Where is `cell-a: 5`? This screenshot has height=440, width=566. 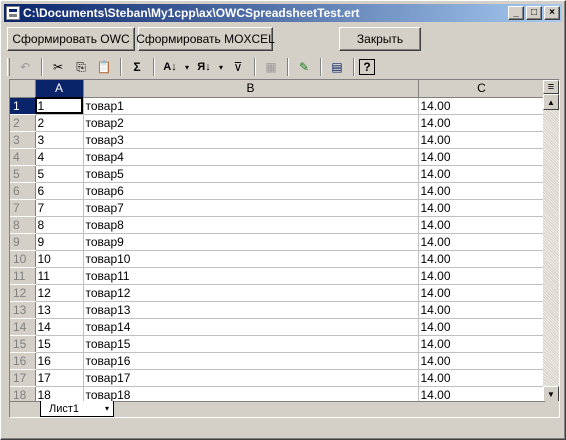 cell-a: 5 is located at coordinates (59, 174).